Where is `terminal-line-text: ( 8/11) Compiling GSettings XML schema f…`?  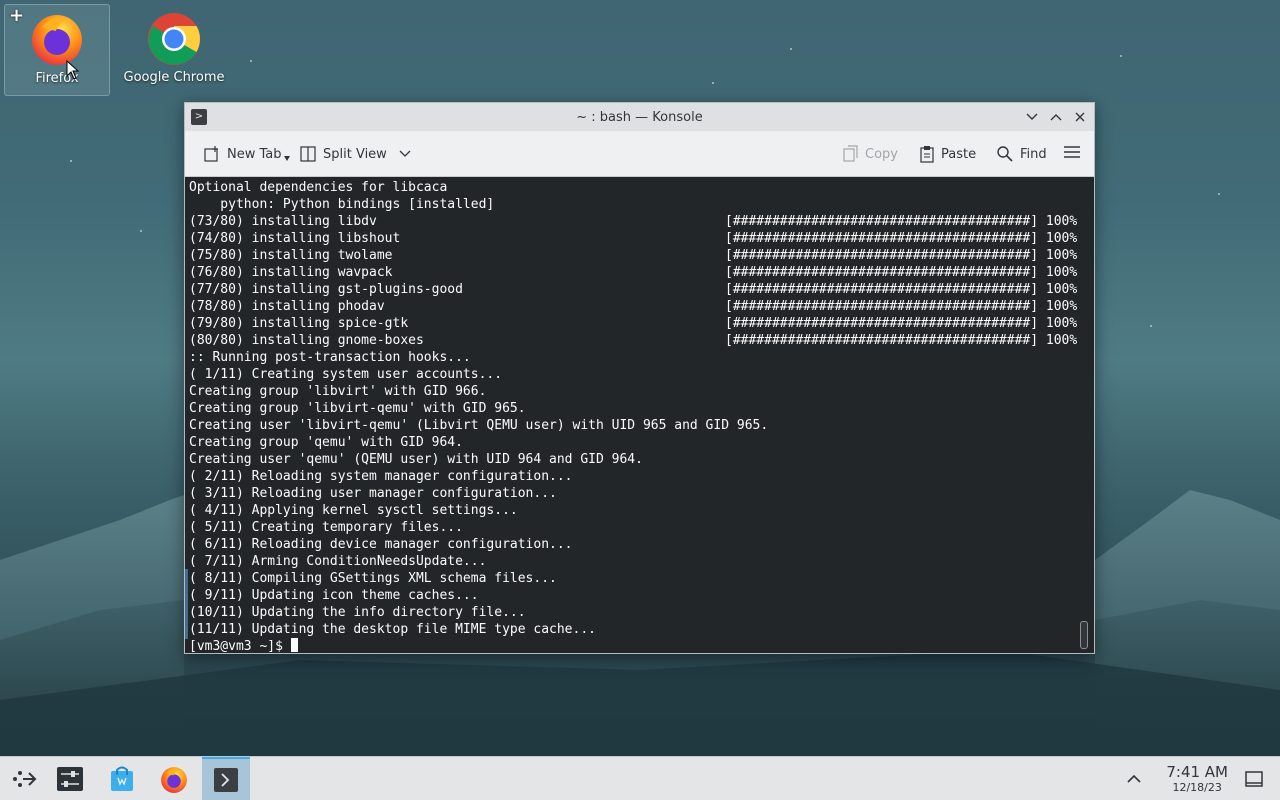
terminal-line-text: ( 8/11) Compiling GSettings XML schema f… is located at coordinates (373, 578).